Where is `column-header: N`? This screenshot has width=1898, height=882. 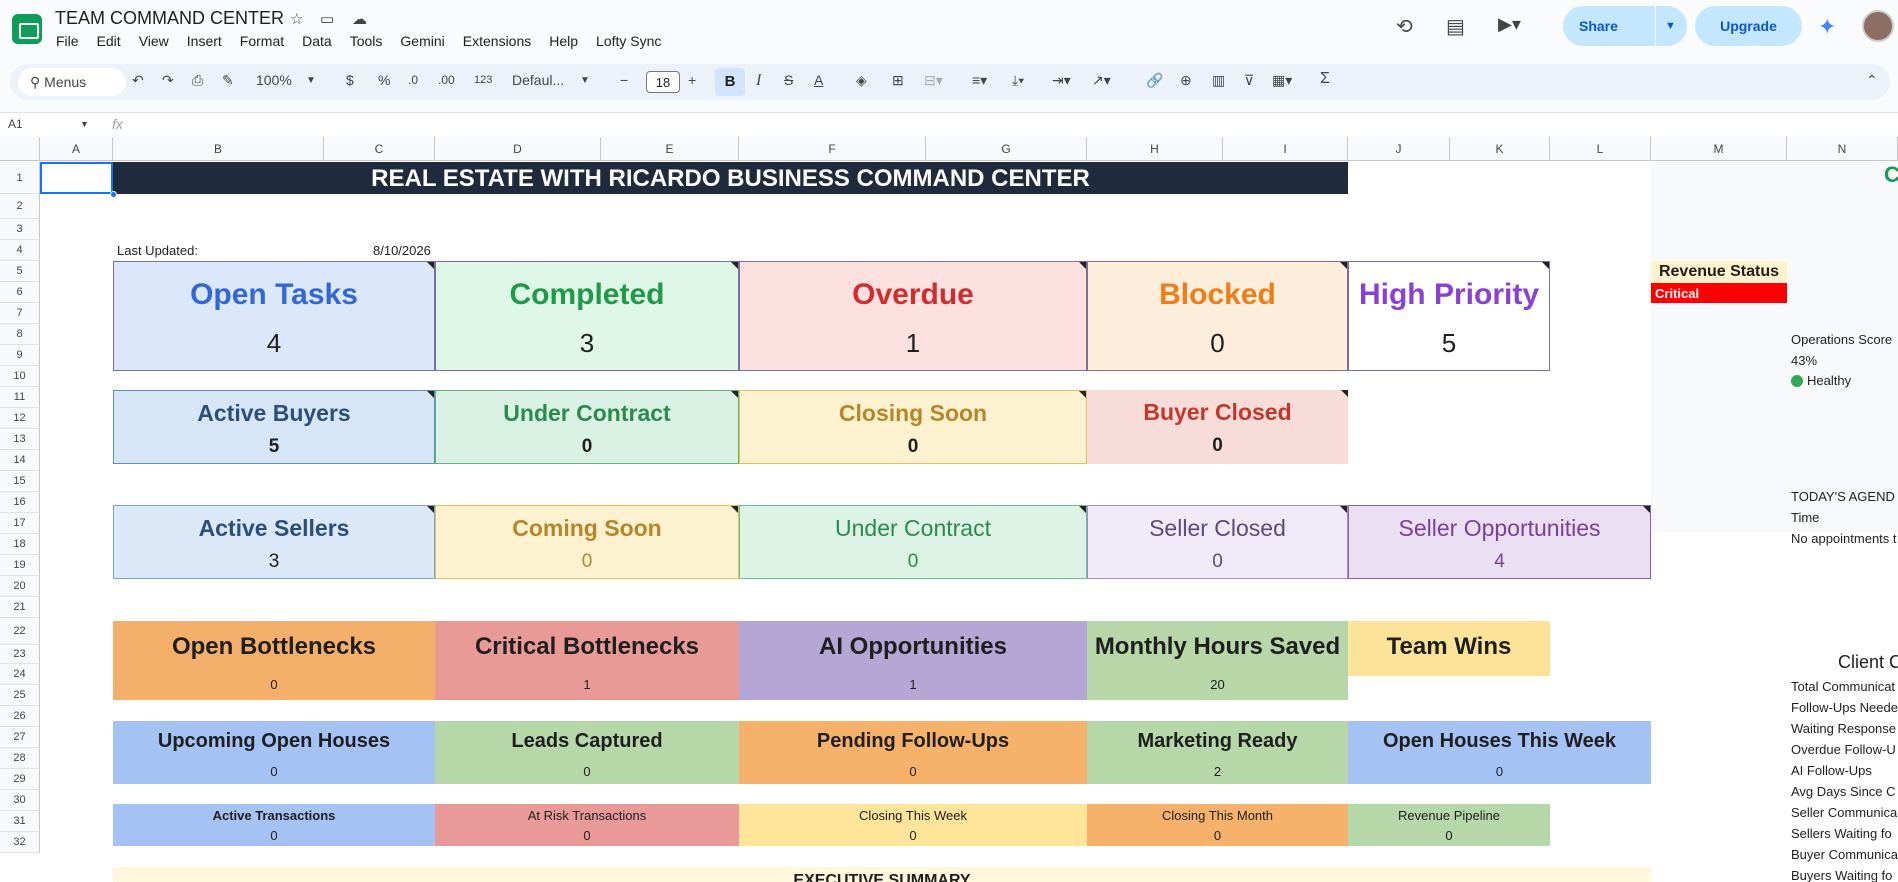
column-header: N is located at coordinates (1842, 149).